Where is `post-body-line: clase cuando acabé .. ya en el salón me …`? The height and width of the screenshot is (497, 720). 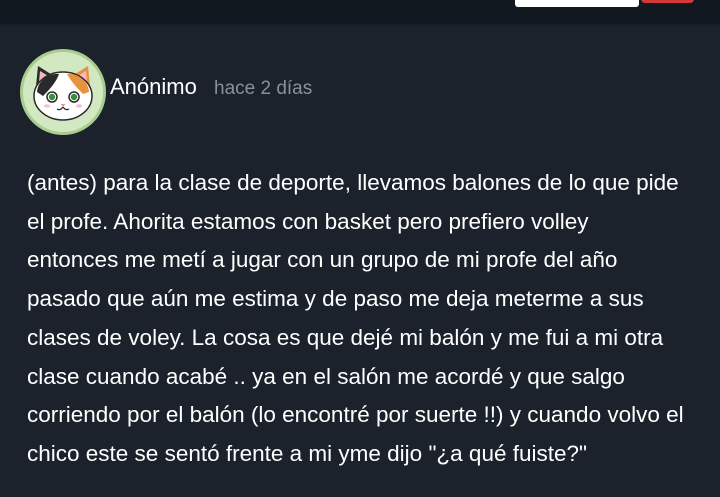
post-body-line: clase cuando acabé .. ya en el salón me … is located at coordinates (326, 376).